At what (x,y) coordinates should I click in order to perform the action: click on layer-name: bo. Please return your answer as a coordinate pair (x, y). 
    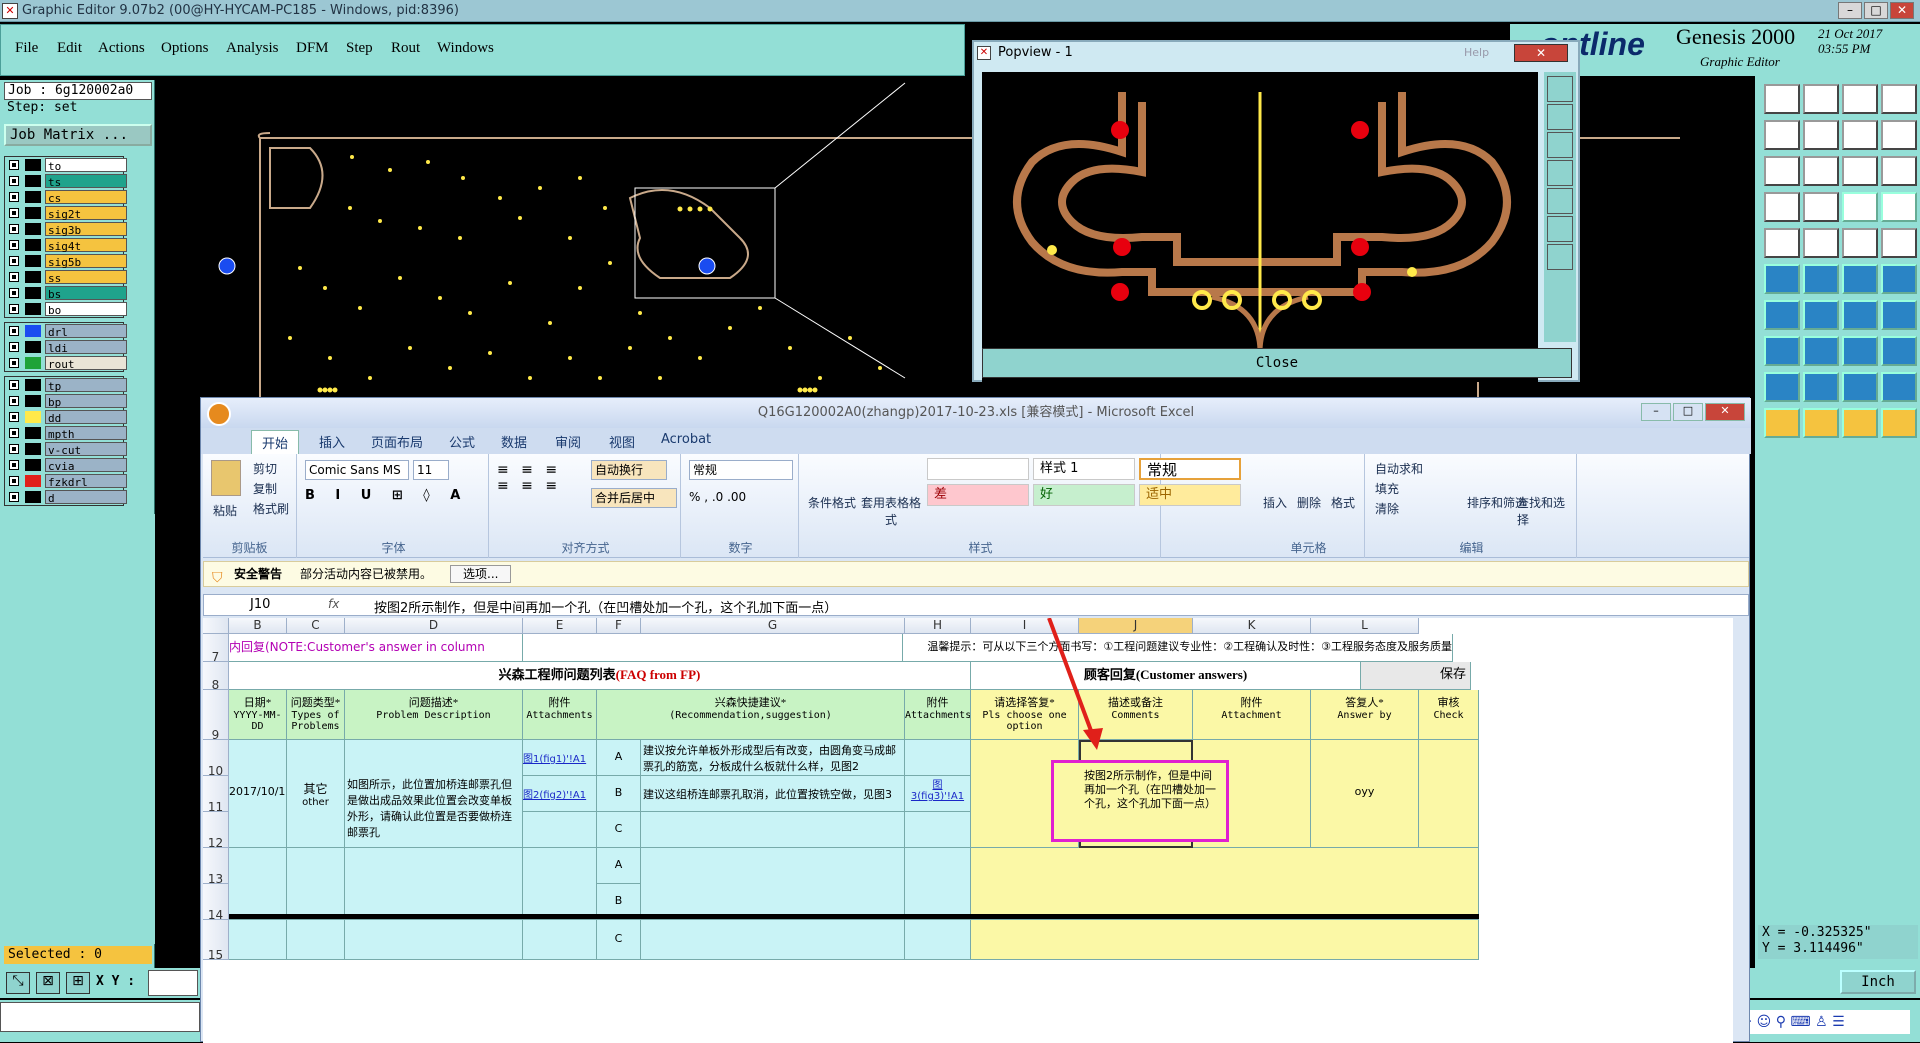
    Looking at the image, I should click on (86, 309).